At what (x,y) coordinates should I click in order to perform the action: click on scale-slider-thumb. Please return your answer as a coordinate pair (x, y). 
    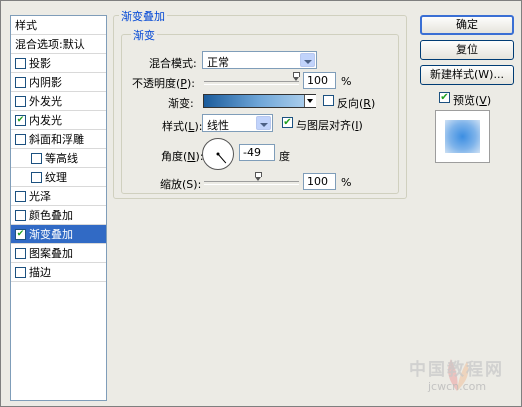
    Looking at the image, I should click on (258, 176).